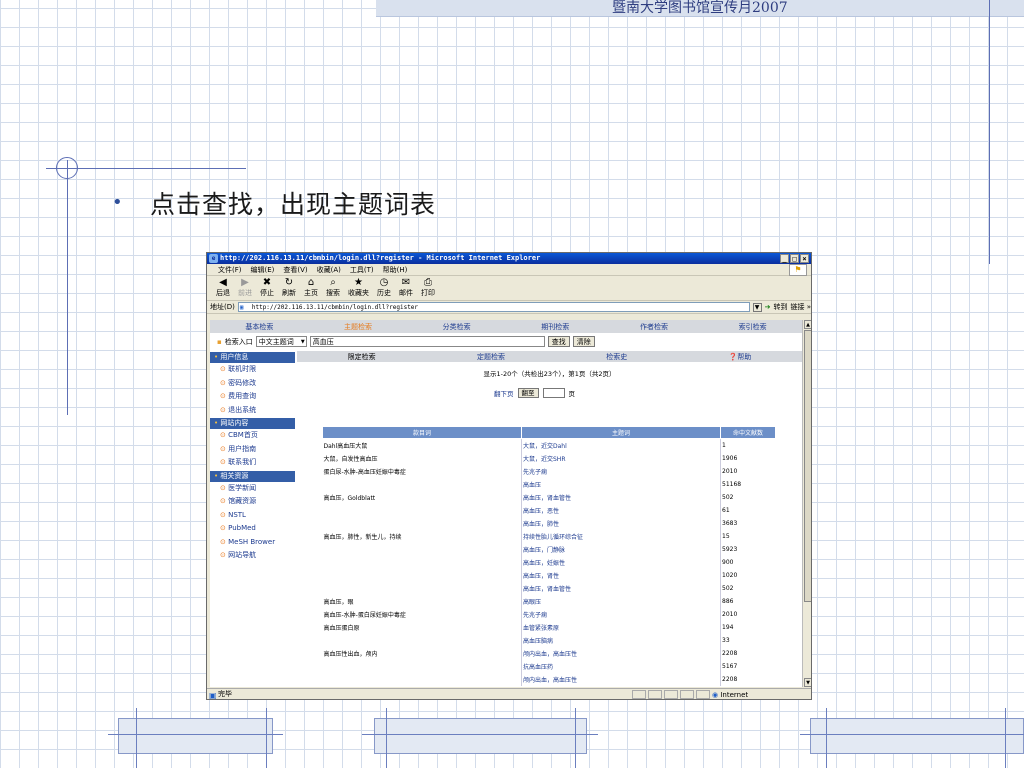 This screenshot has width=1024, height=768. Describe the element at coordinates (311, 293) in the screenshot. I see `toolbar-label: 主页` at that location.